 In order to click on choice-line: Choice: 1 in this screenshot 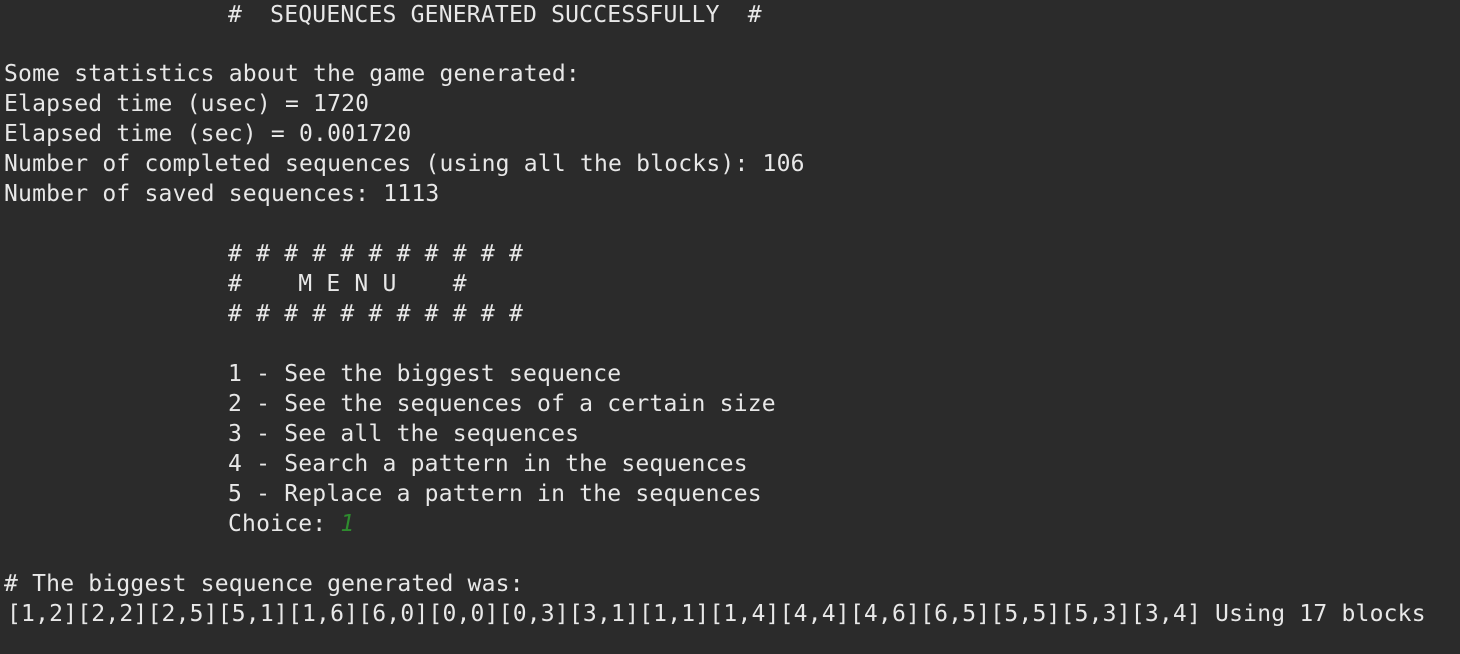, I will do `click(291, 524)`.